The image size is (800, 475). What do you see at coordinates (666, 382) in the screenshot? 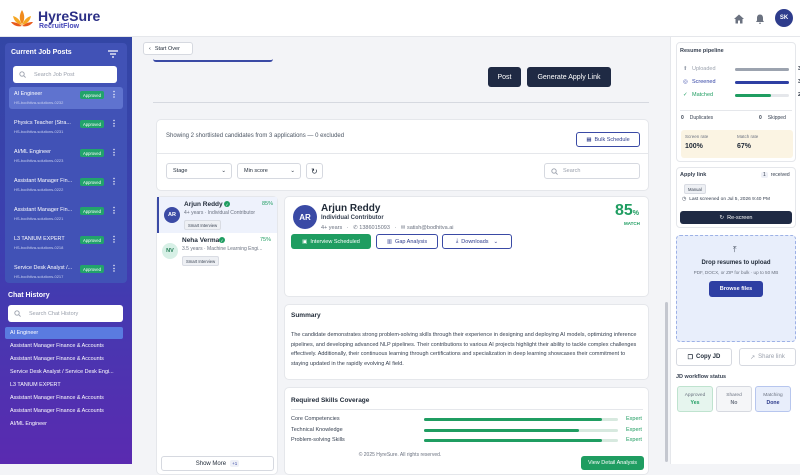
I see `scrollbar` at bounding box center [666, 382].